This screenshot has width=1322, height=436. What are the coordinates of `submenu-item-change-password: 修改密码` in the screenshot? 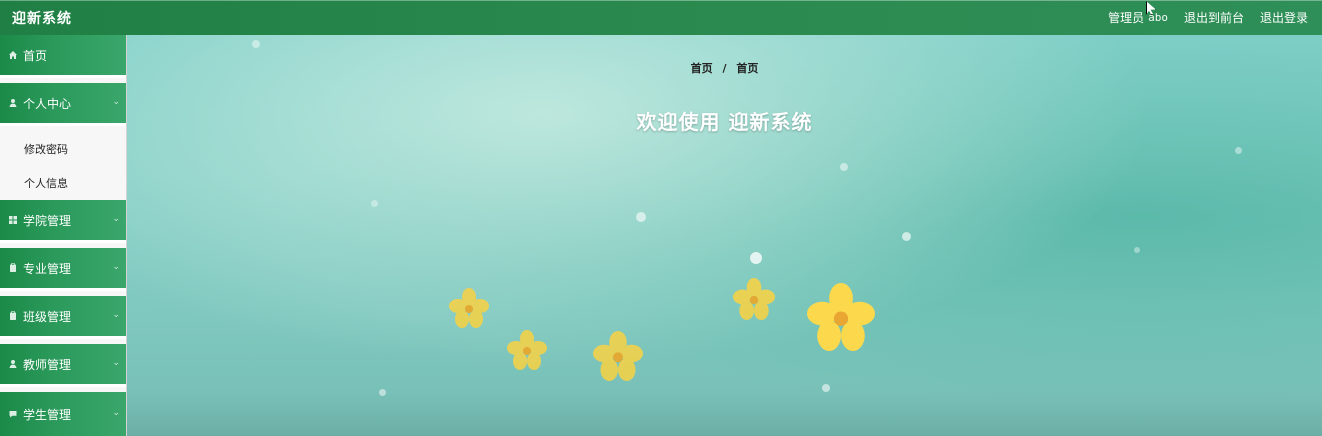 It's located at (46, 149).